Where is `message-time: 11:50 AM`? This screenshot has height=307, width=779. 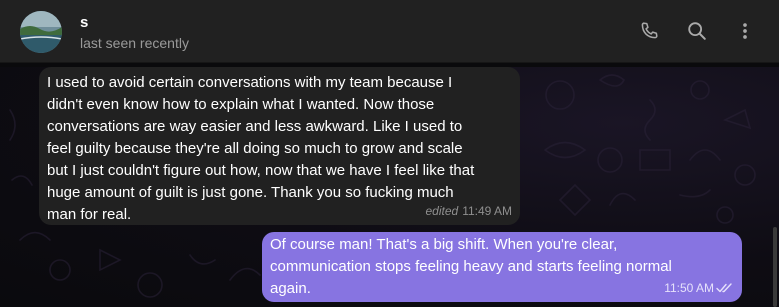 message-time: 11:50 AM is located at coordinates (689, 288).